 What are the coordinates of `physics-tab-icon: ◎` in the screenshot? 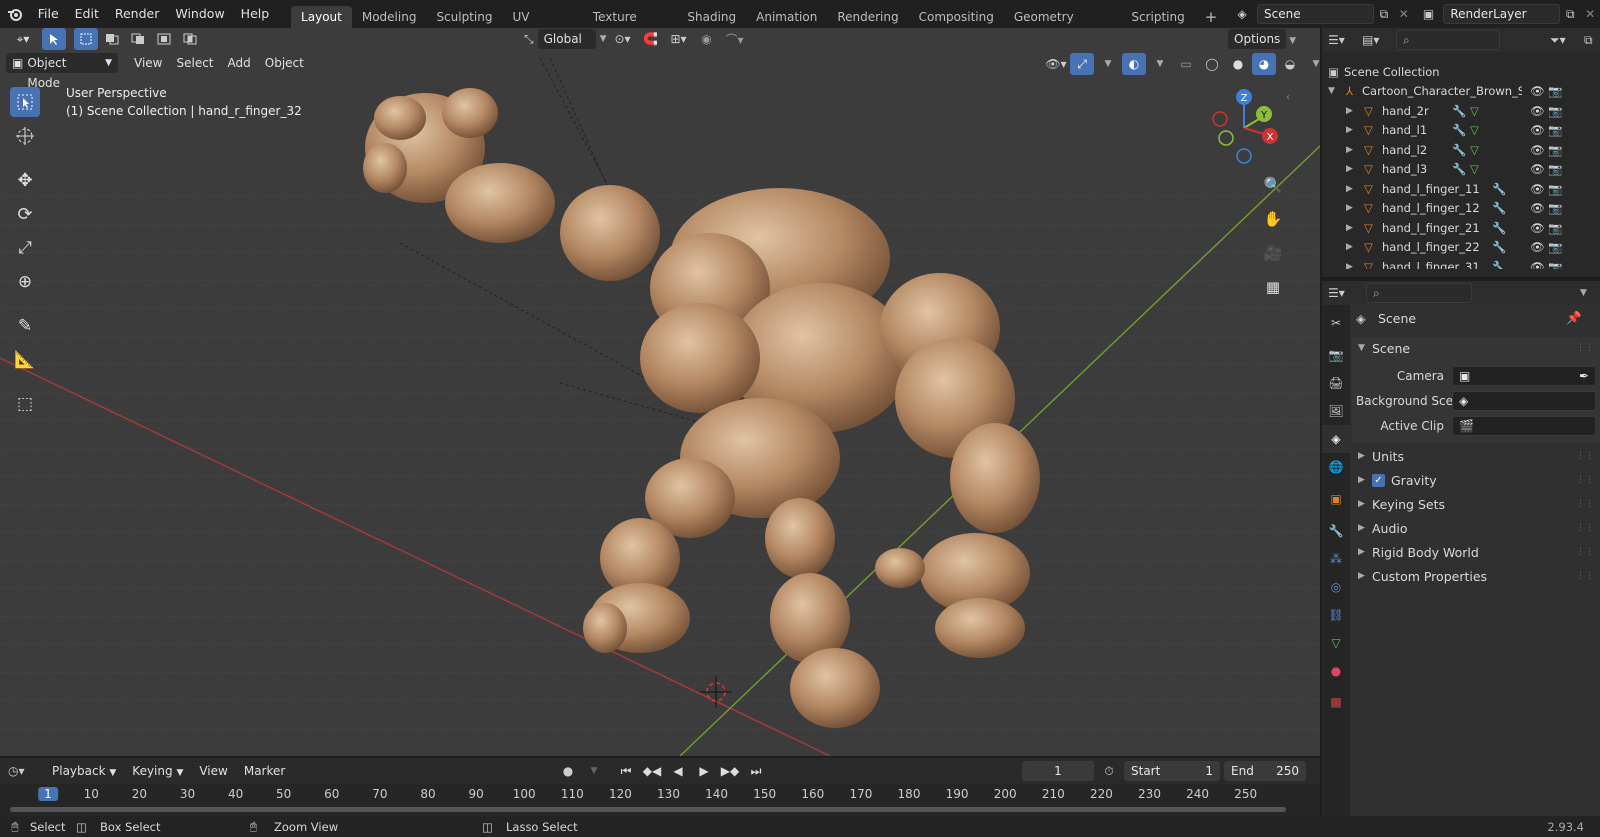 It's located at (1336, 587).